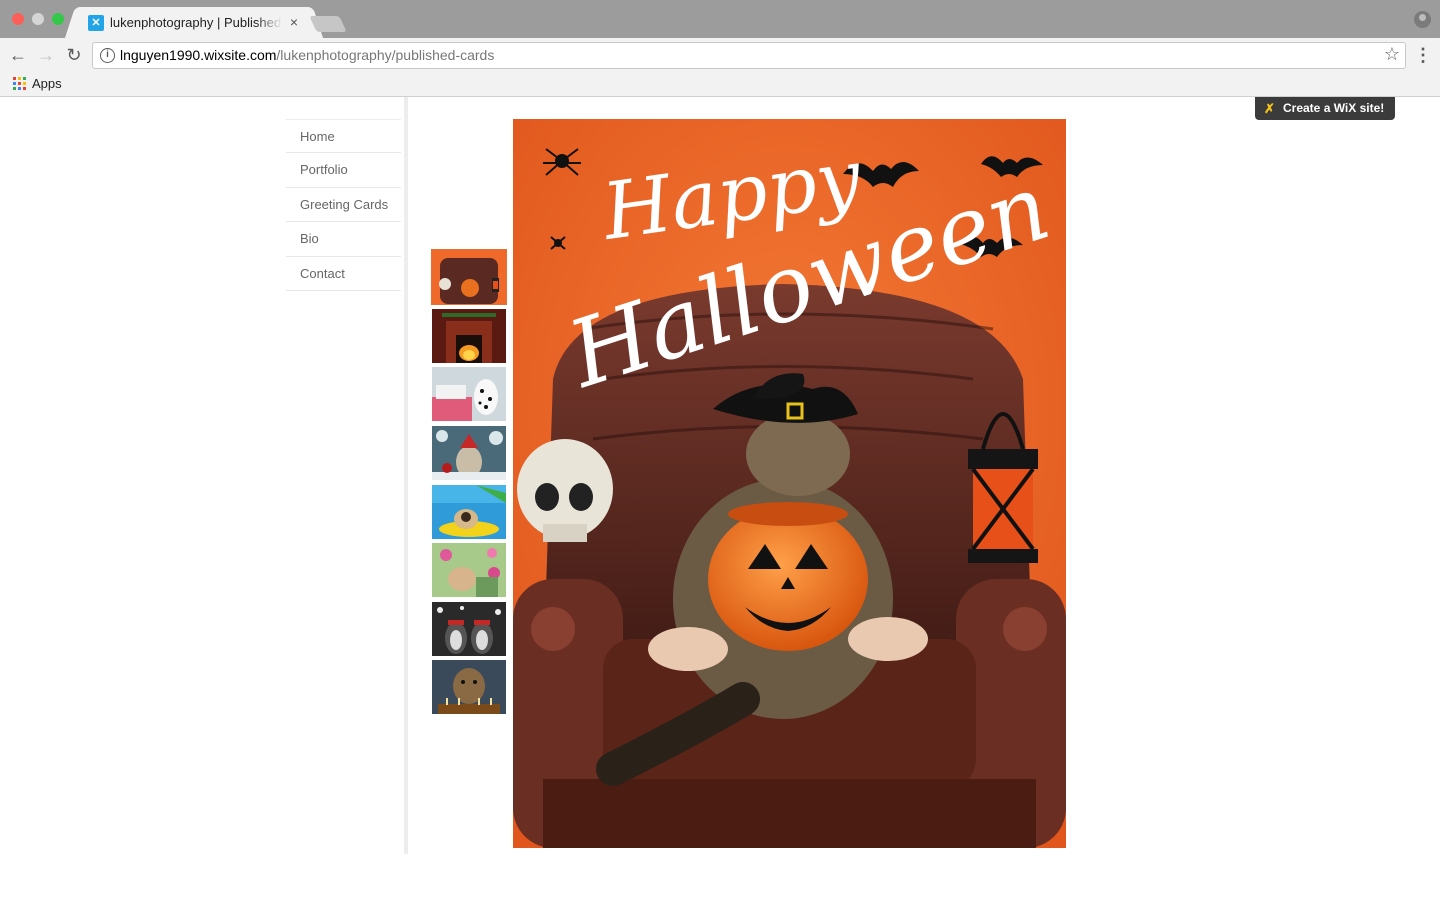 Image resolution: width=1440 pixels, height=900 pixels. Describe the element at coordinates (343, 274) in the screenshot. I see `nav-item-contact: Contact` at that location.